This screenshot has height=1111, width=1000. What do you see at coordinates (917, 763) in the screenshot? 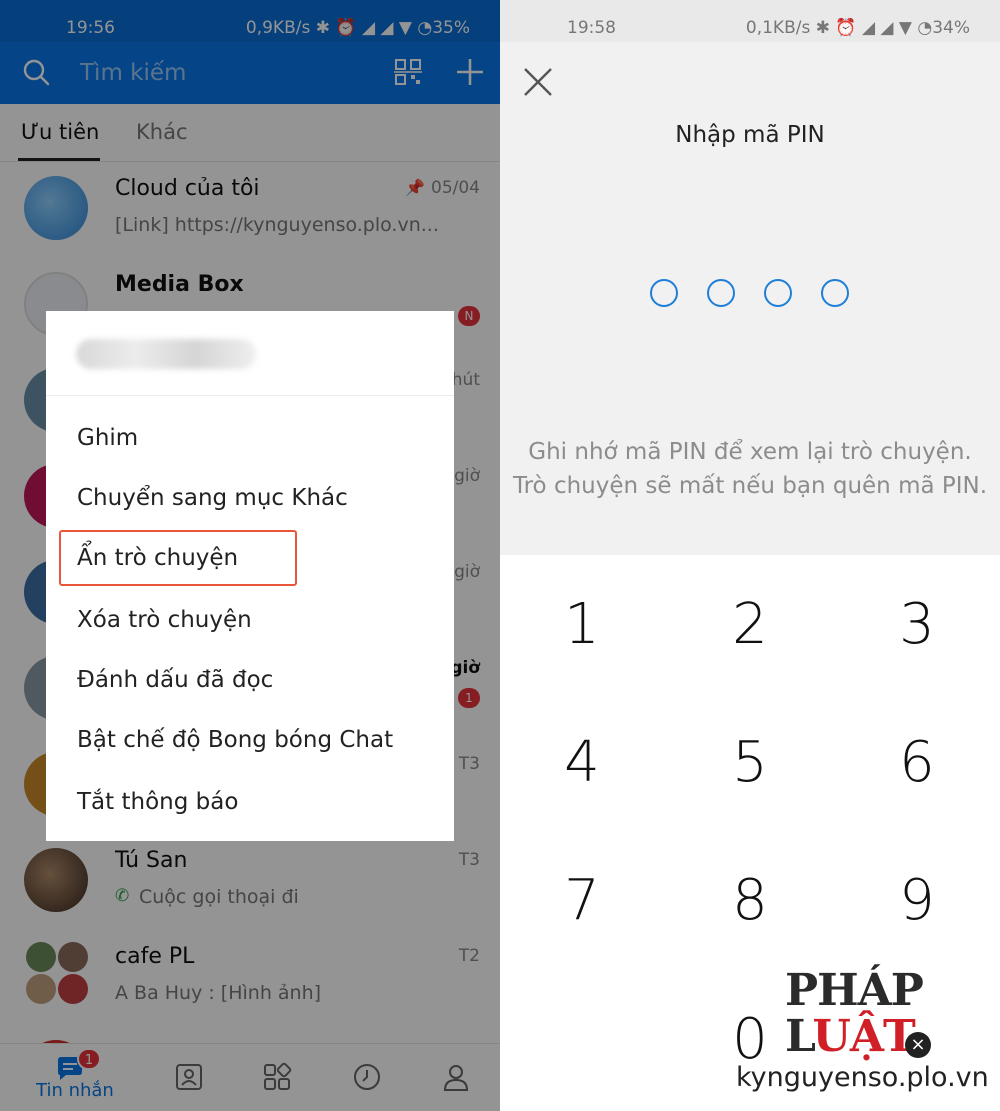
I see `key-6: 6` at bounding box center [917, 763].